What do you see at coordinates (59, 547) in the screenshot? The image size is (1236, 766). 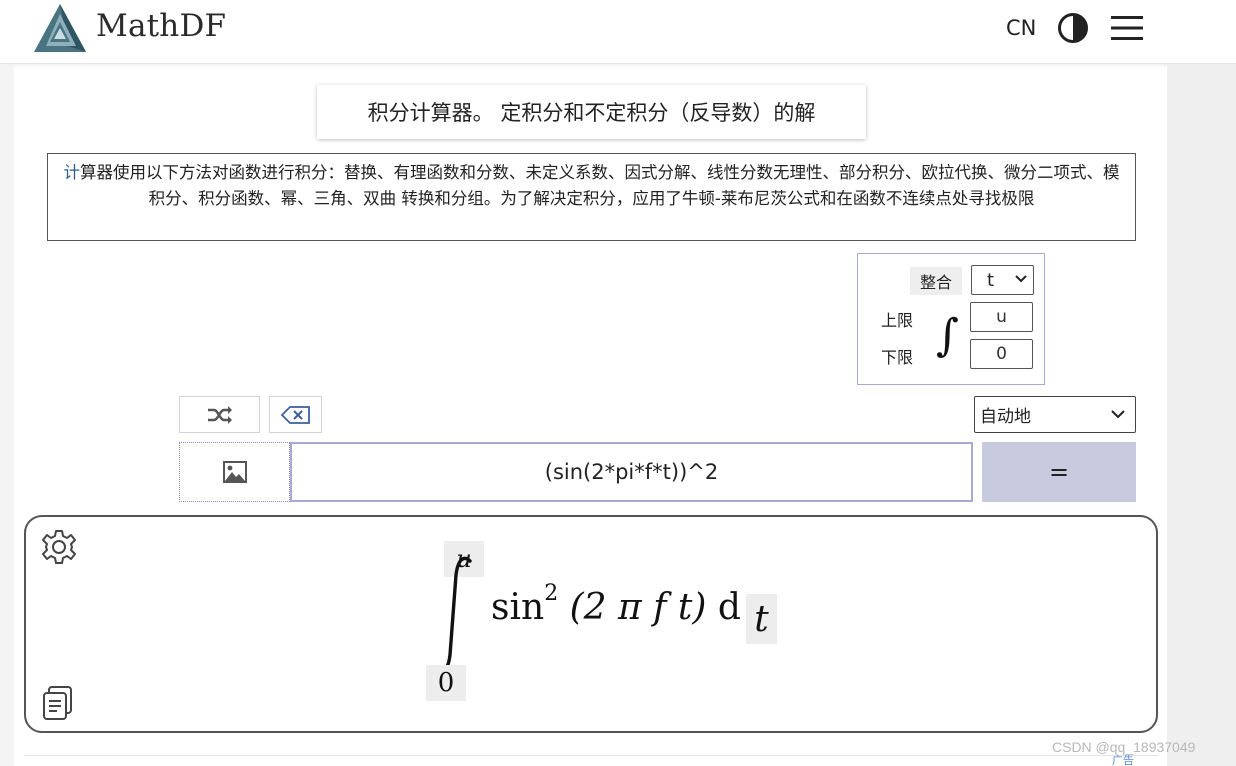 I see `gear-icon` at bounding box center [59, 547].